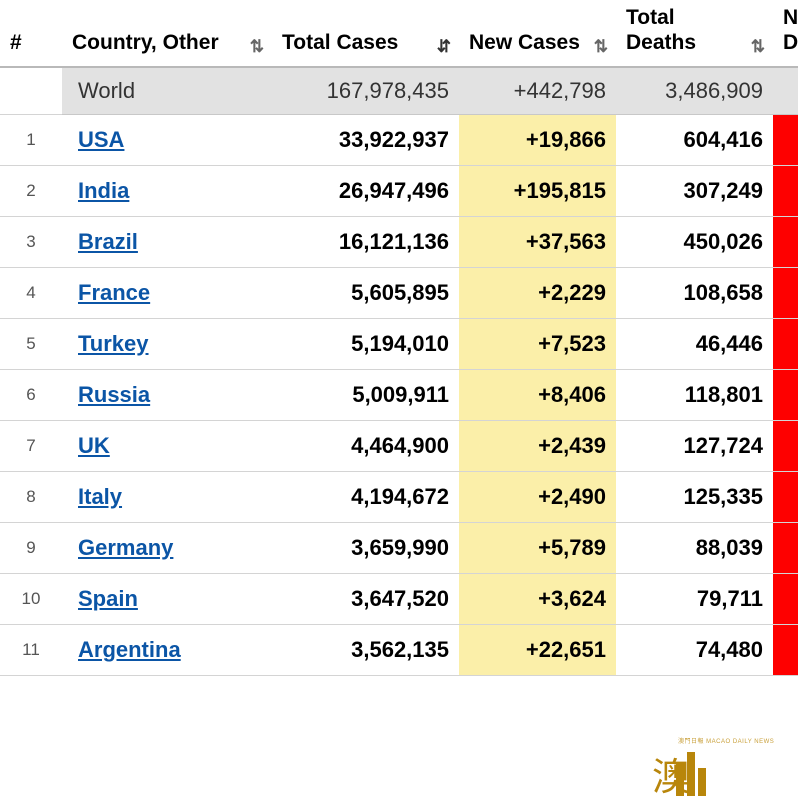 This screenshot has width=798, height=799. I want to click on new-cases-cell: +3,624, so click(537, 598).